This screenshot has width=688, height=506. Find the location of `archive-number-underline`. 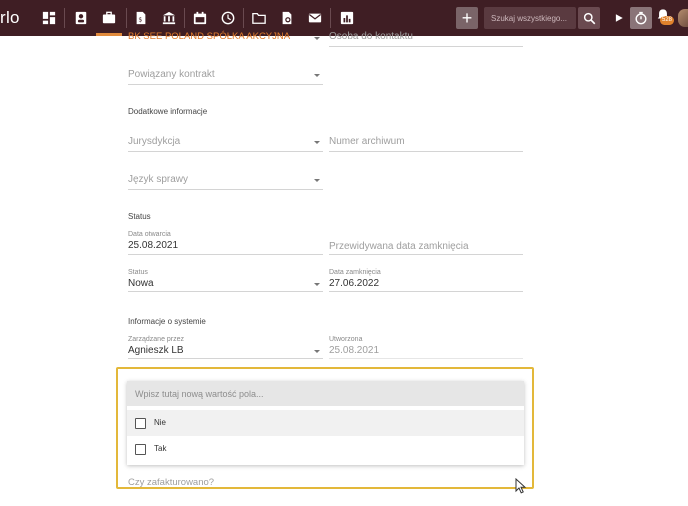

archive-number-underline is located at coordinates (426, 151).